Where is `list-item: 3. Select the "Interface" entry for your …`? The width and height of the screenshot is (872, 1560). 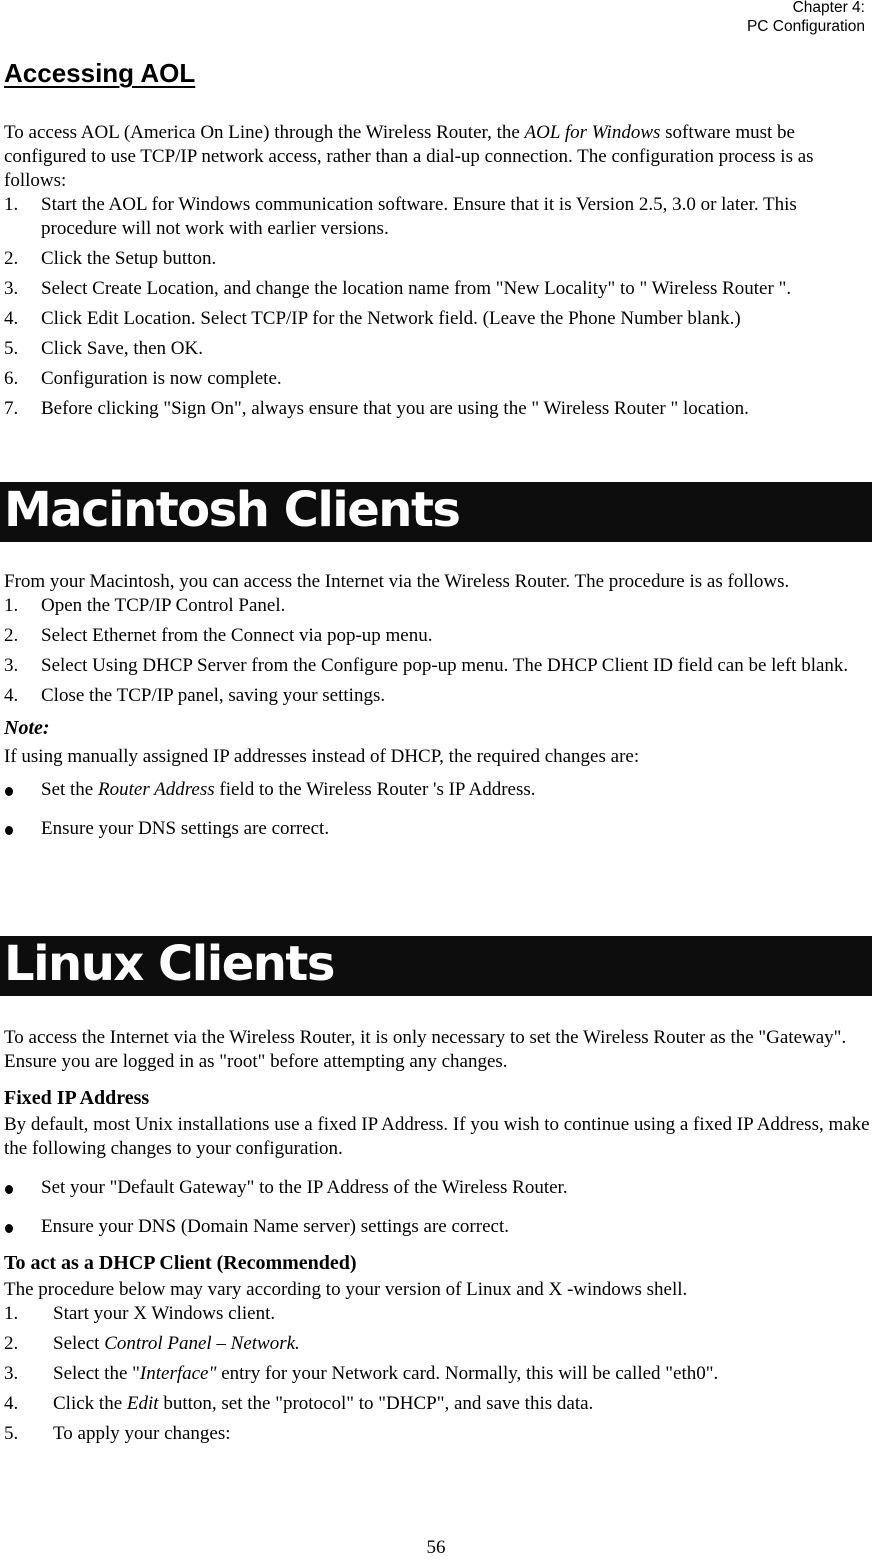 list-item: 3. Select the "Interface" entry for your … is located at coordinates (361, 1373).